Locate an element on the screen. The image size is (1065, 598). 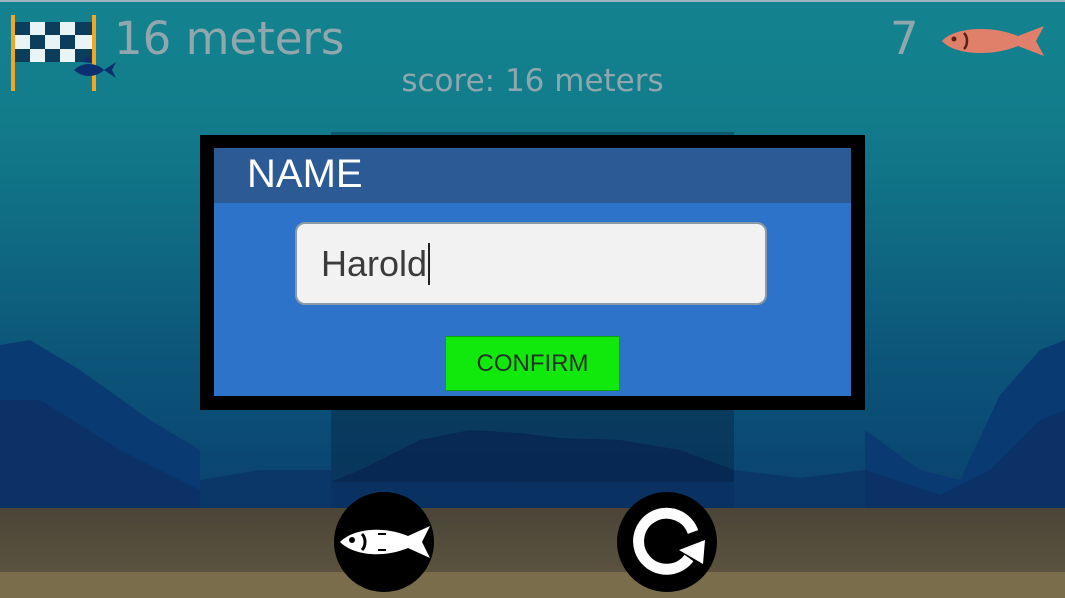
distance-readout: 16 meters is located at coordinates (229, 38).